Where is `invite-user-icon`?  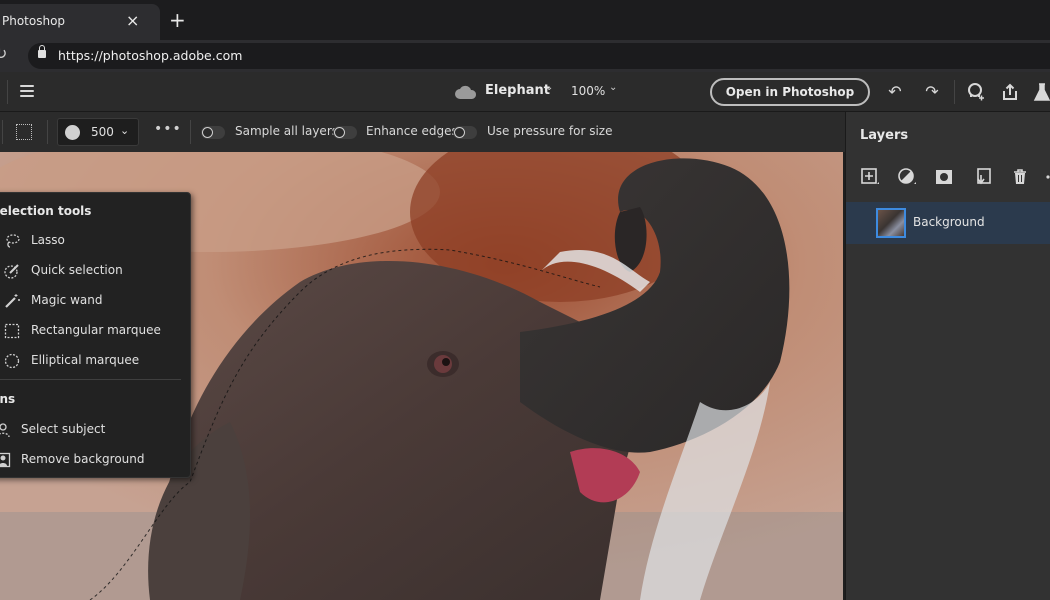
invite-user-icon is located at coordinates (975, 92).